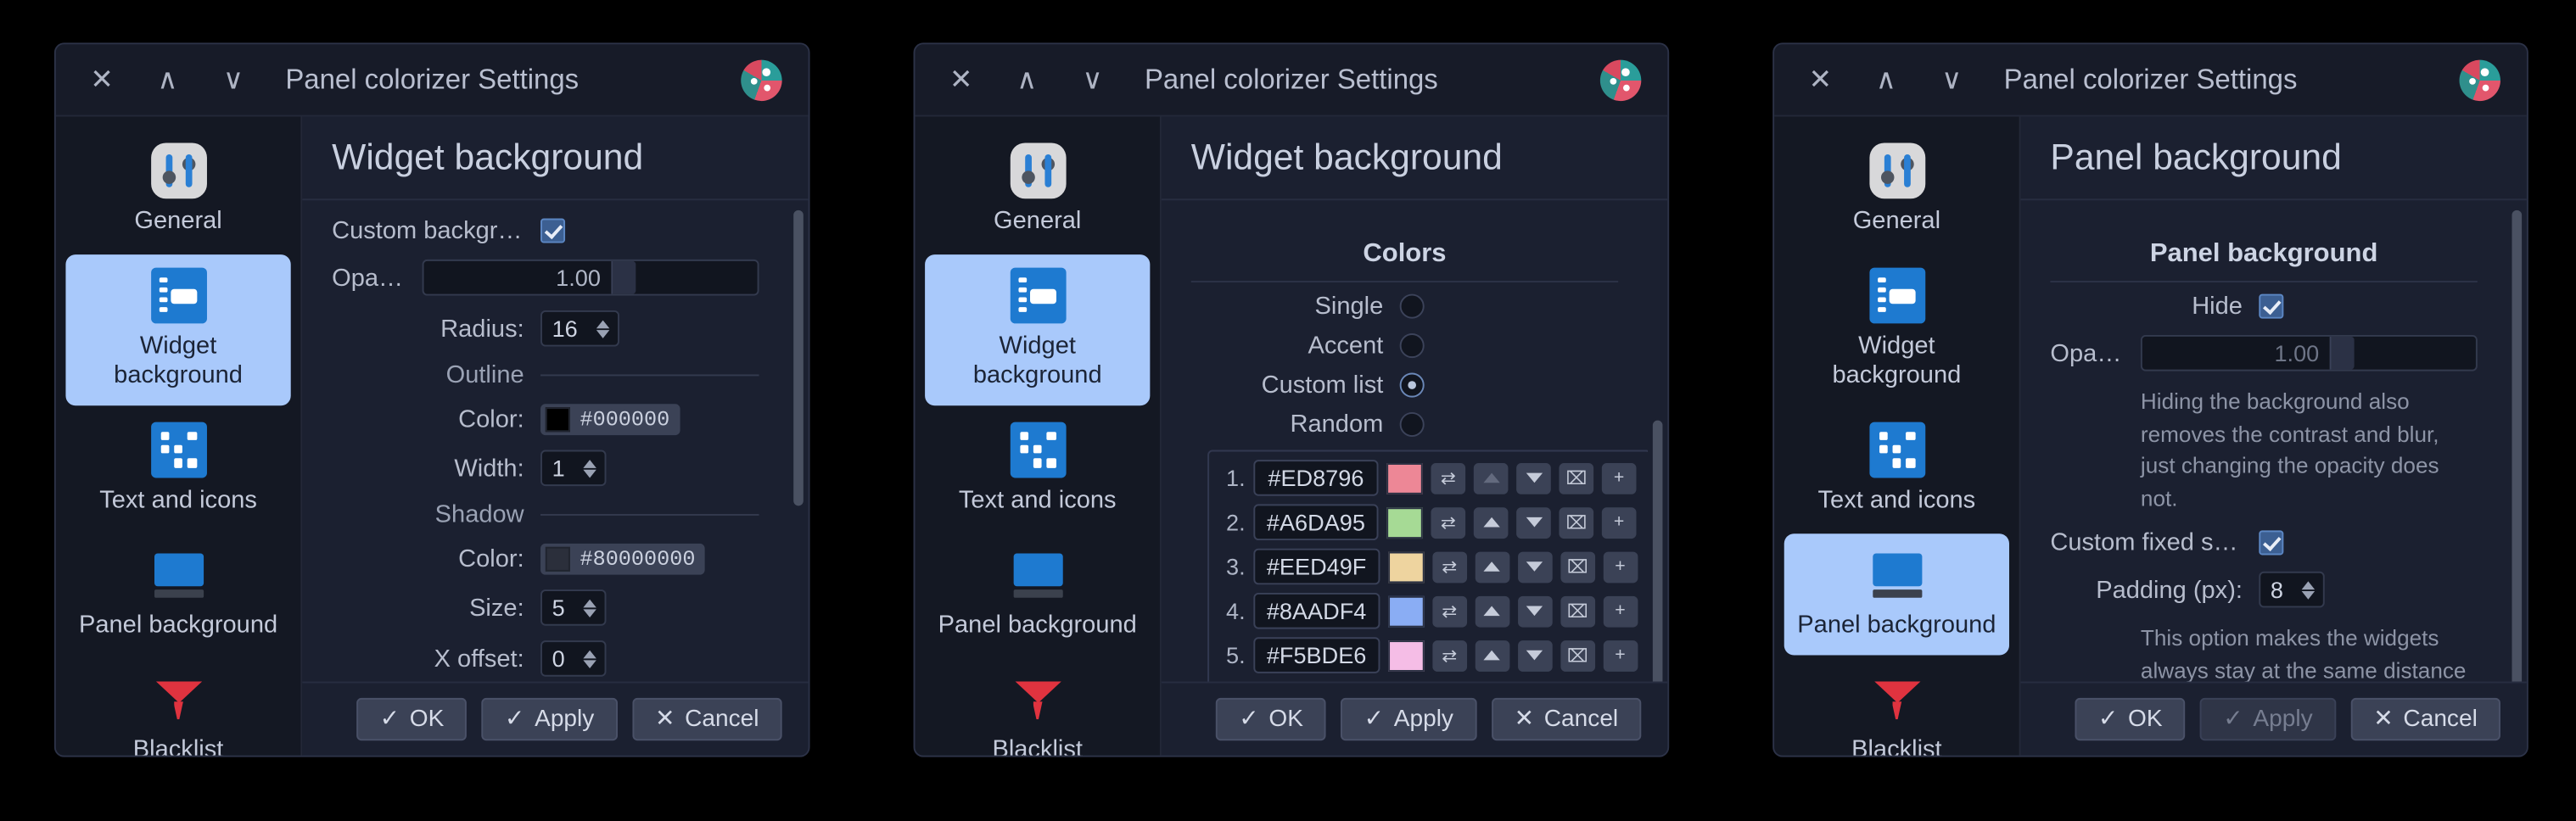 This screenshot has height=821, width=2576. I want to click on custom-background-checkbox, so click(553, 231).